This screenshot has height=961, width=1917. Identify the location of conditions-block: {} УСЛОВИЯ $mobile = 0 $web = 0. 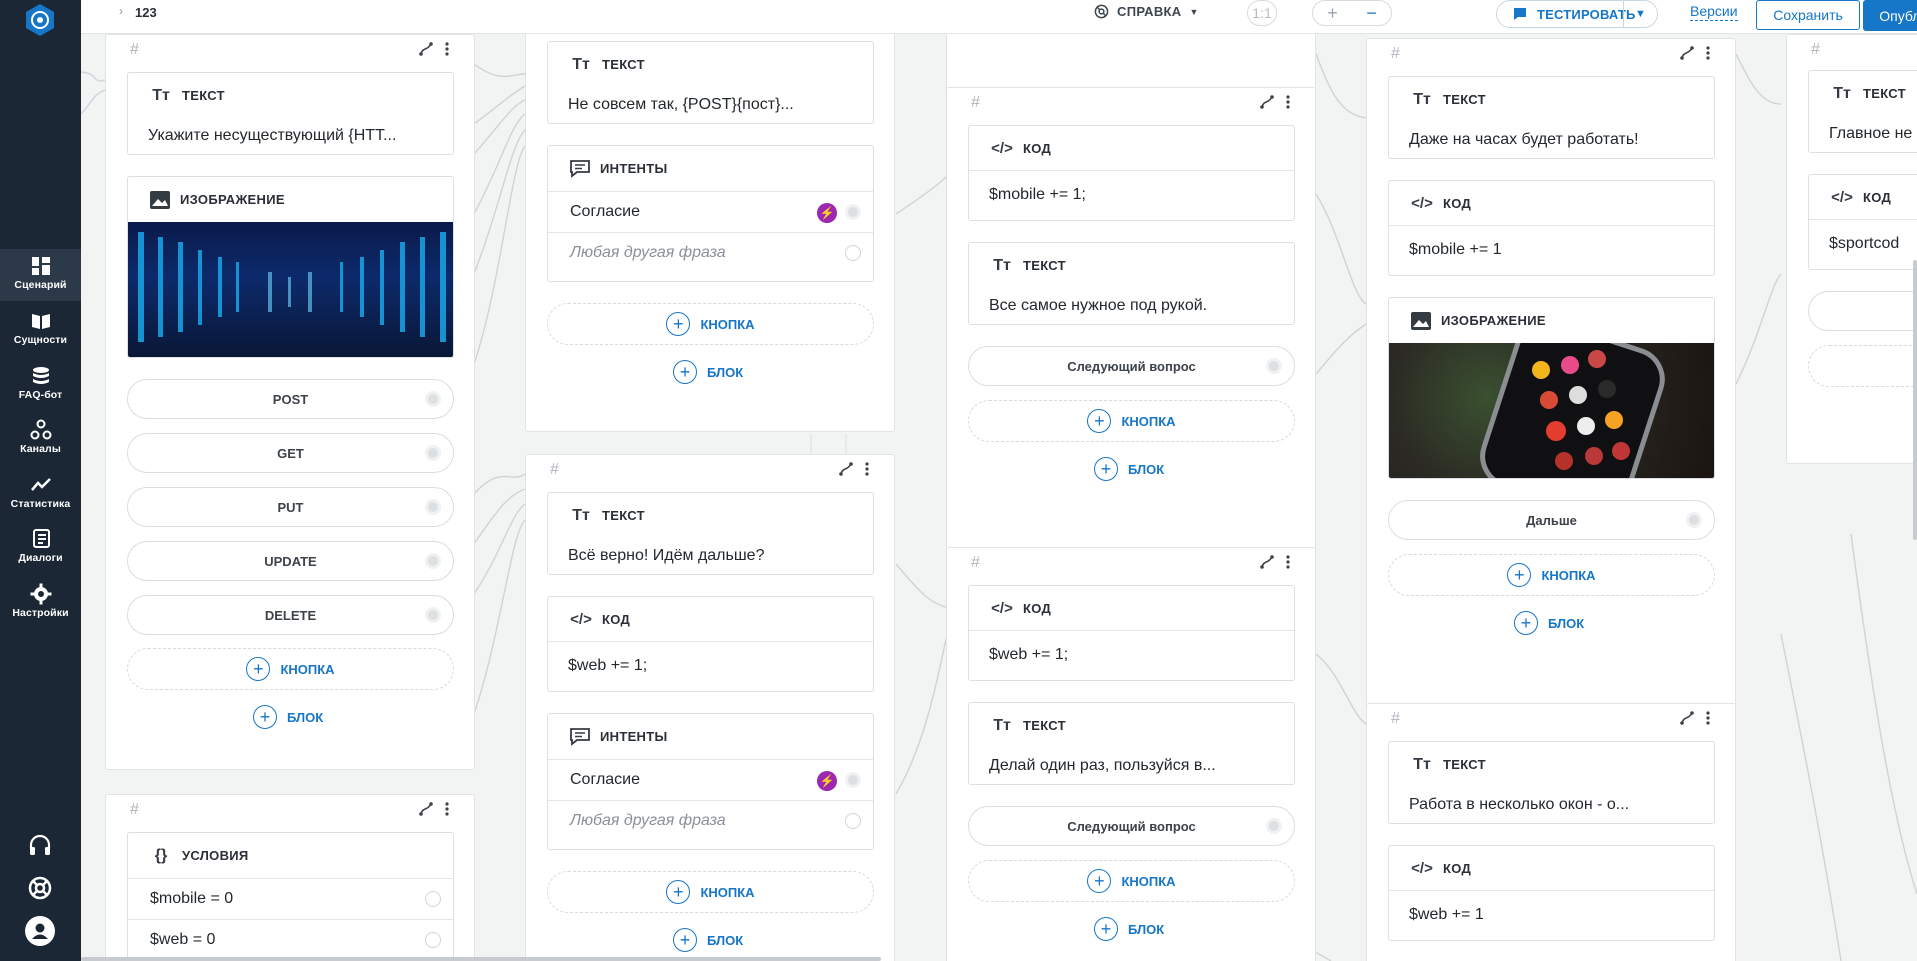
(290, 896).